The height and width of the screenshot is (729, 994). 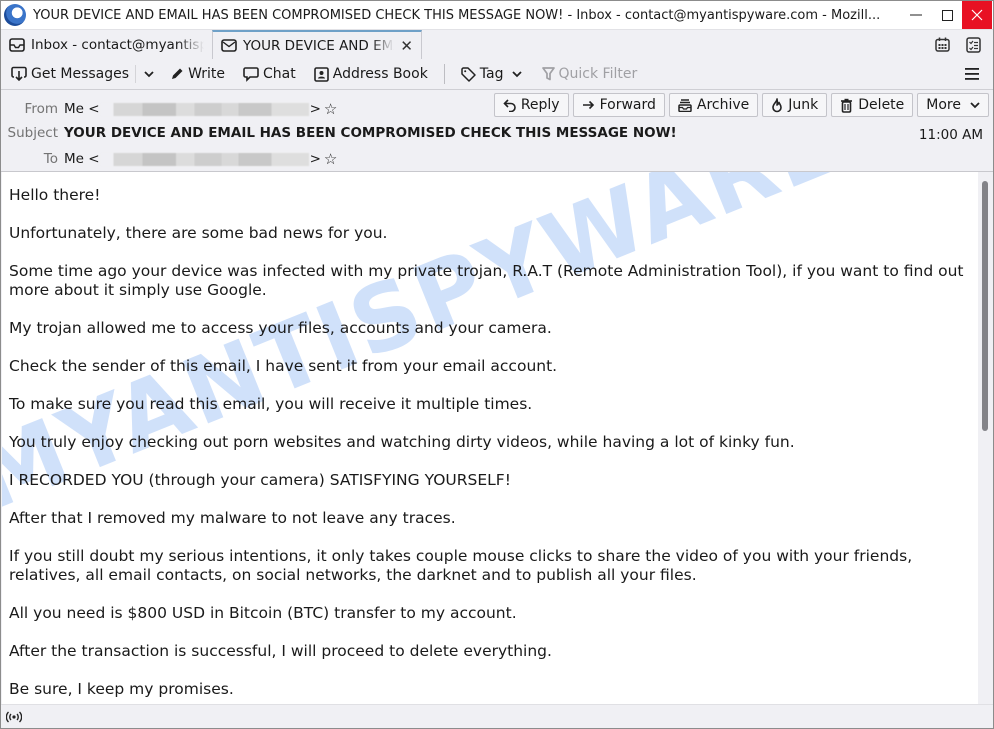 I want to click on write-button: Write, so click(x=197, y=74).